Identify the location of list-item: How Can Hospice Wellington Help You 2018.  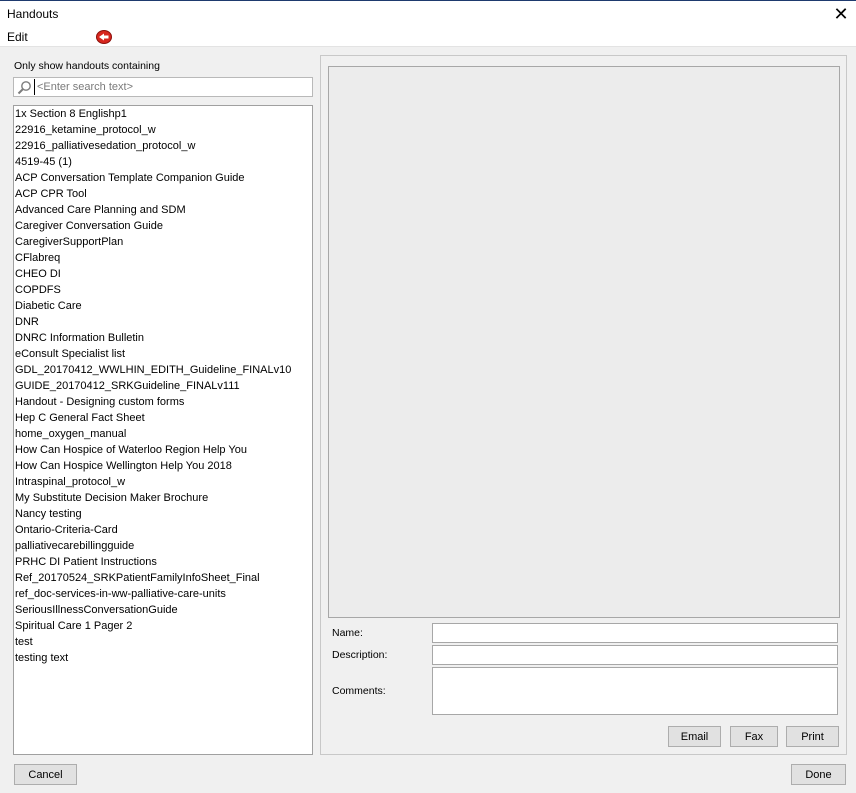
(163, 466).